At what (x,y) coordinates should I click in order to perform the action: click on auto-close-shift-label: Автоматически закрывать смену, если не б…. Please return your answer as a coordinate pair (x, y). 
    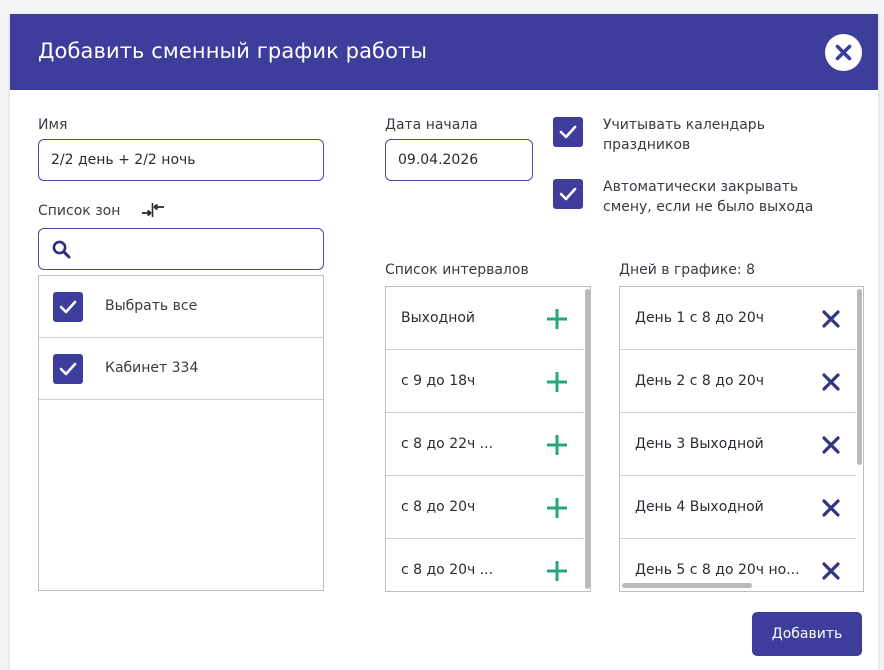
    Looking at the image, I should click on (708, 197).